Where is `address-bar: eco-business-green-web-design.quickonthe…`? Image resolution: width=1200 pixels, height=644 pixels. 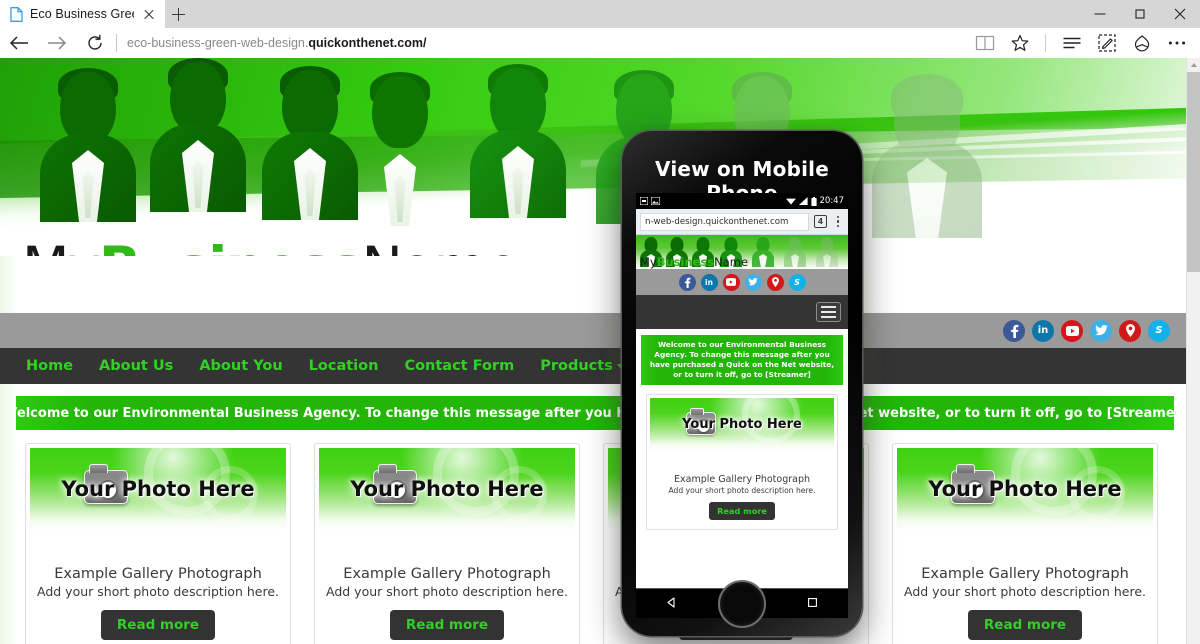 address-bar: eco-business-green-web-design.quickonthe… is located at coordinates (546, 43).